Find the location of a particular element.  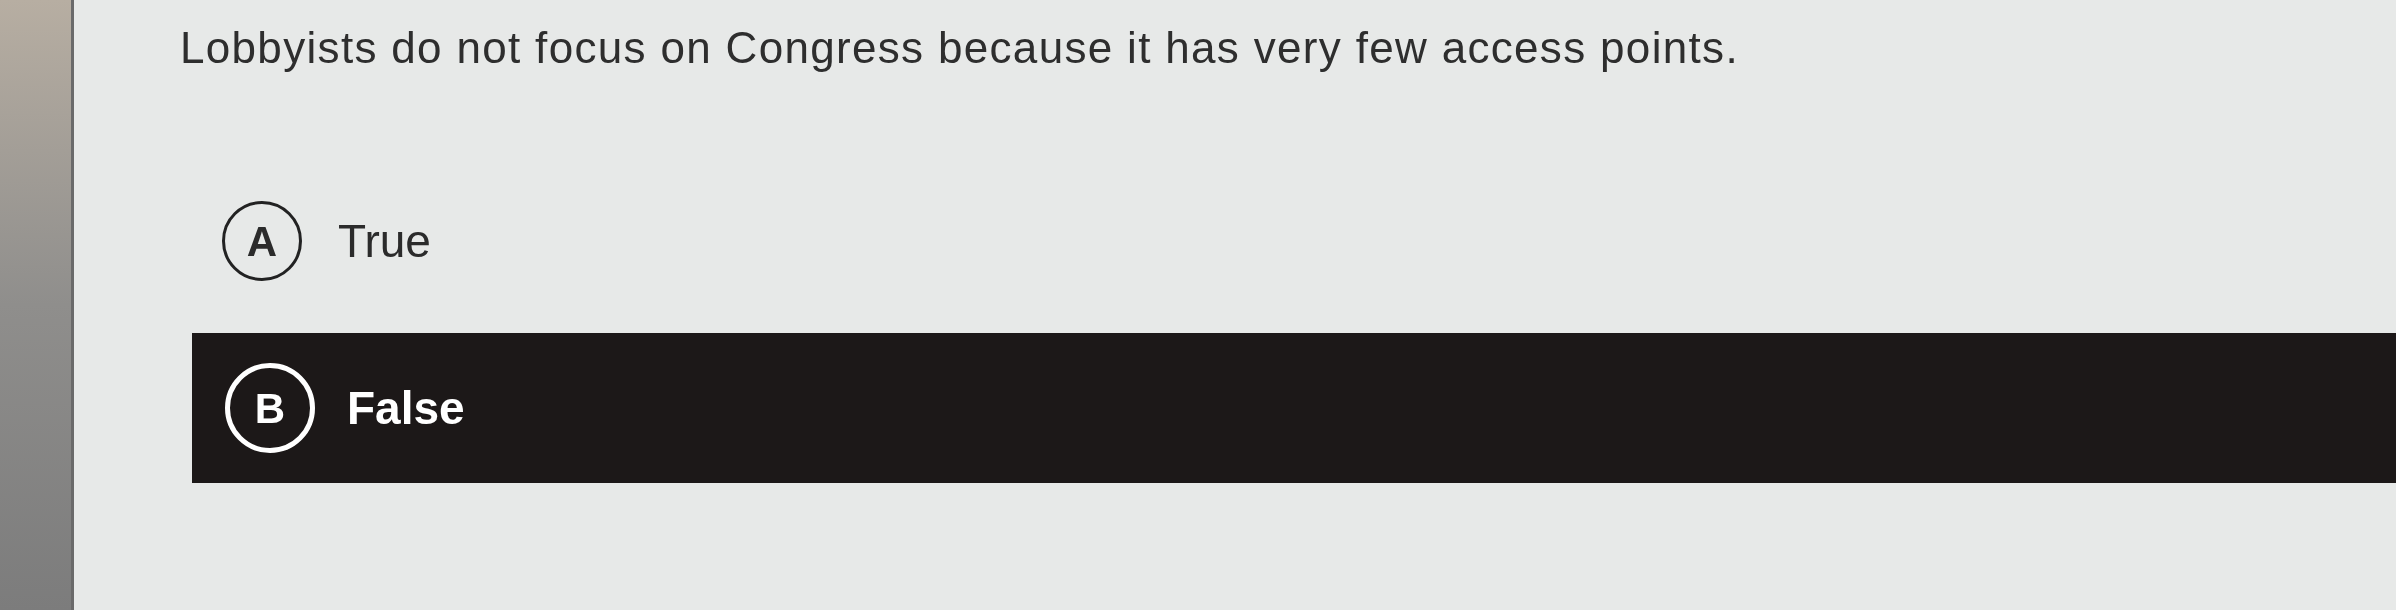

option-letter: B is located at coordinates (270, 408).